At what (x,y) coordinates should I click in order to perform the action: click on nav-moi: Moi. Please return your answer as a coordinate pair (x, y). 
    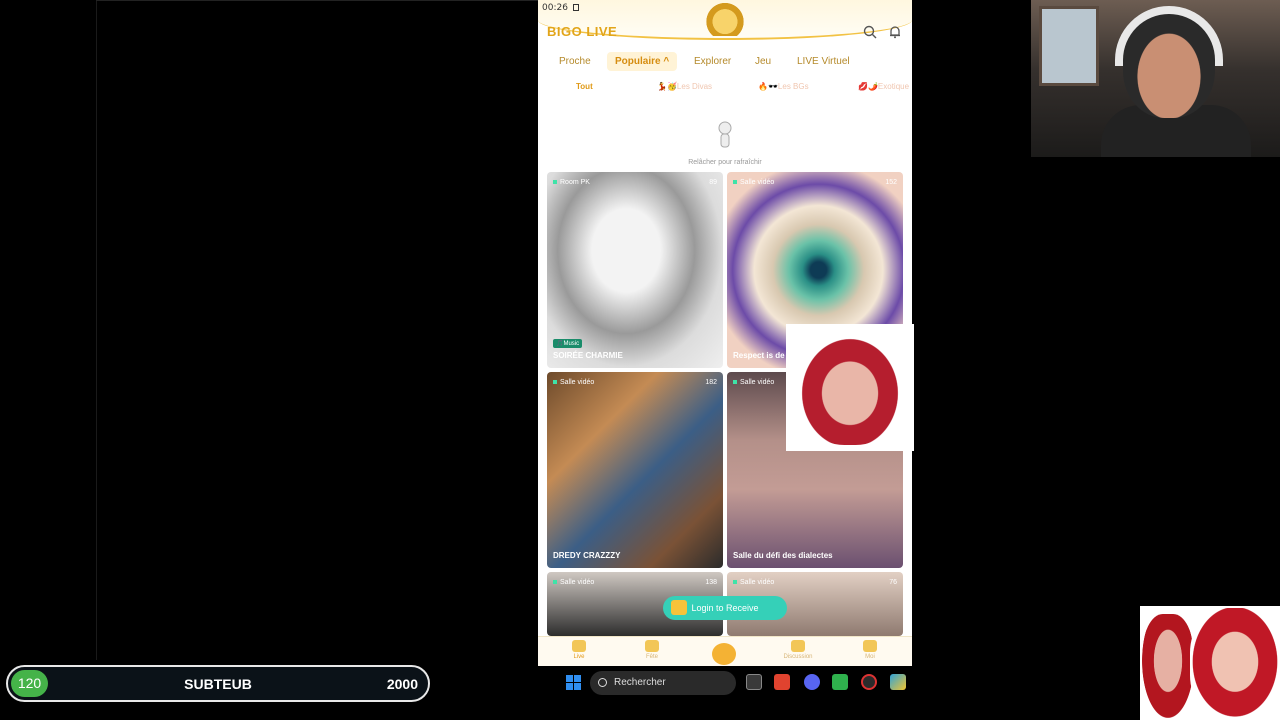
    Looking at the image, I should click on (870, 650).